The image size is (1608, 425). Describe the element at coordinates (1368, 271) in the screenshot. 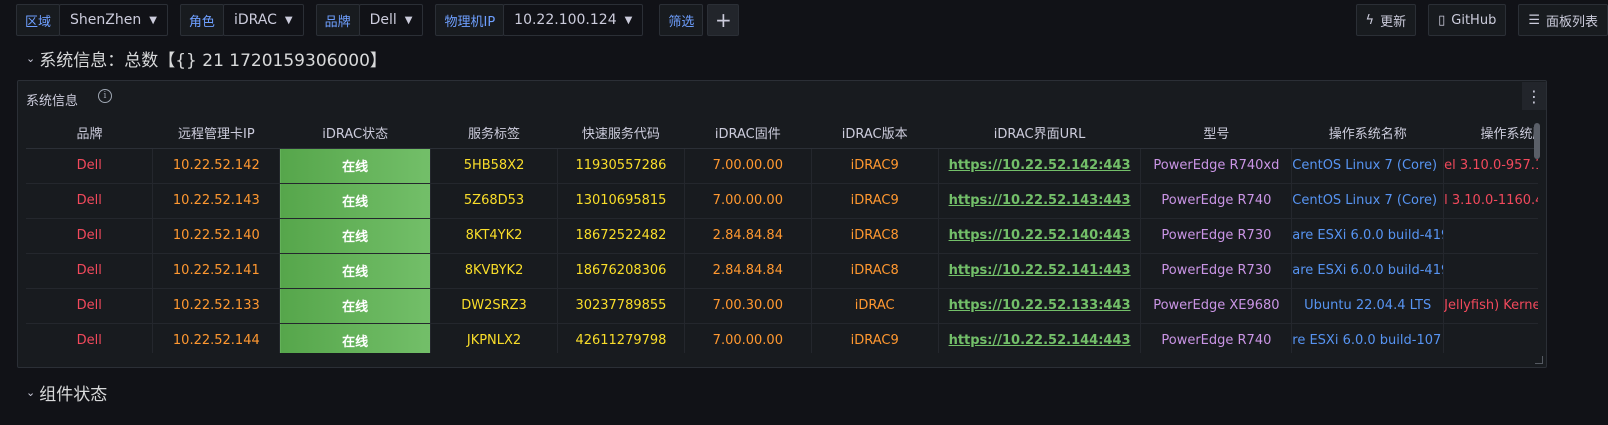

I see `os-name-cell: are ESXi 6.0.0 build-419` at that location.